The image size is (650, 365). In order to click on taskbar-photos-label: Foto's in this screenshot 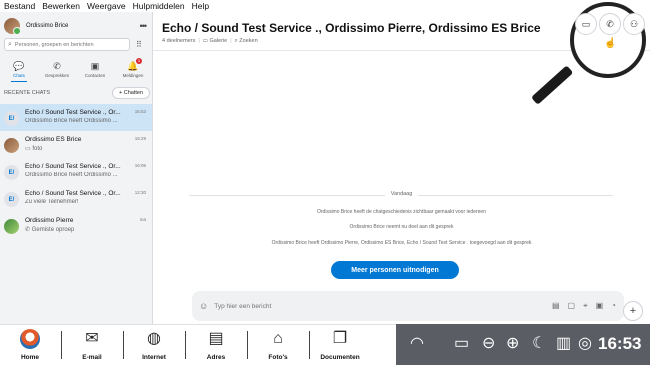, I will do `click(278, 357)`.